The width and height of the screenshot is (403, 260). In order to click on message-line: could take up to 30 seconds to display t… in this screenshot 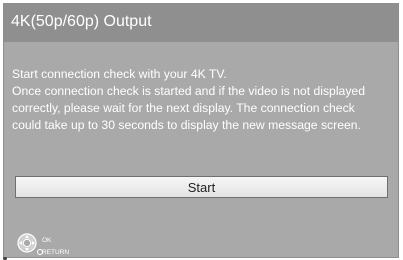, I will do `click(186, 125)`.